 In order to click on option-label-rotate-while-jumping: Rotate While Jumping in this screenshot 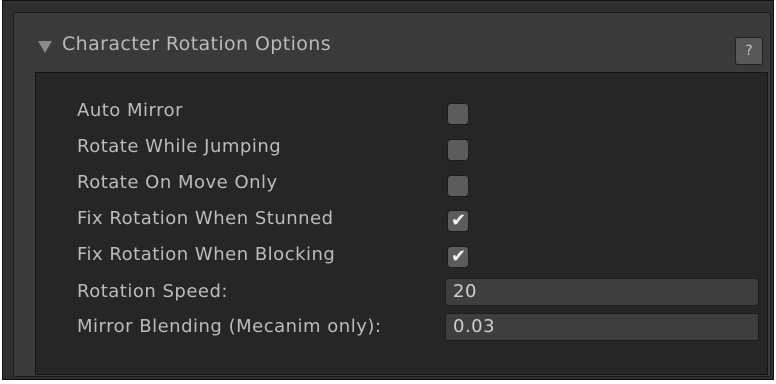, I will do `click(179, 146)`.